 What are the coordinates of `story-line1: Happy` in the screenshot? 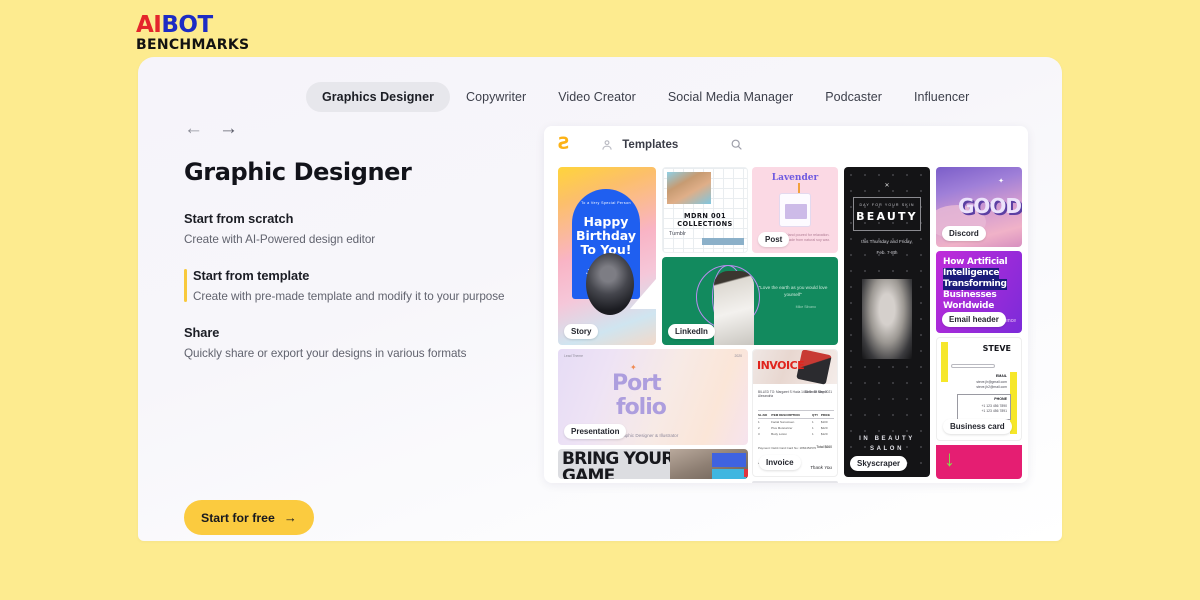 It's located at (606, 221).